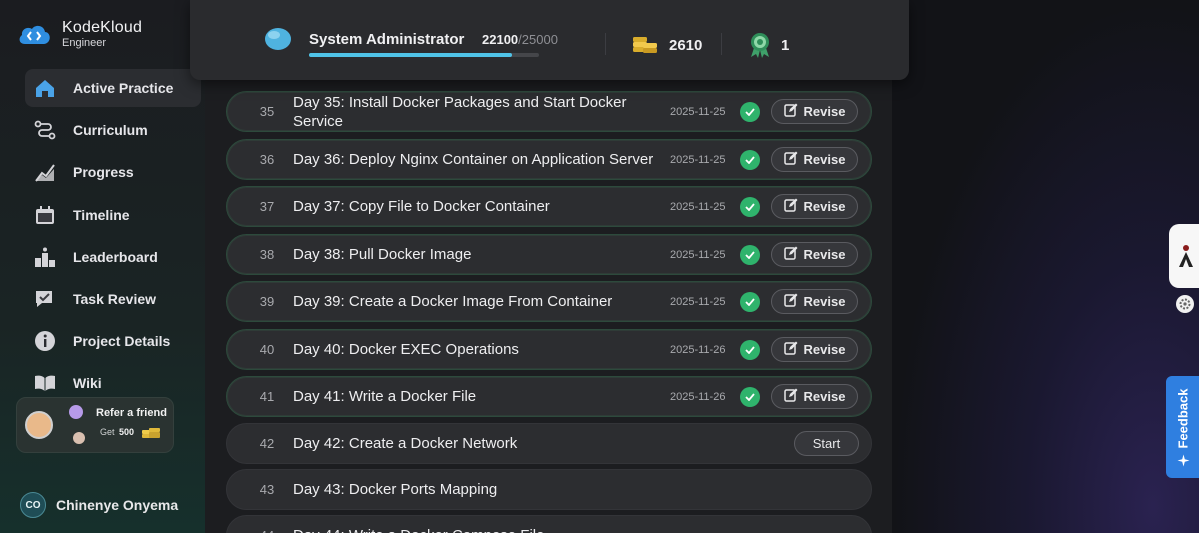  Describe the element at coordinates (127, 432) in the screenshot. I see `refer-amount: 500` at that location.